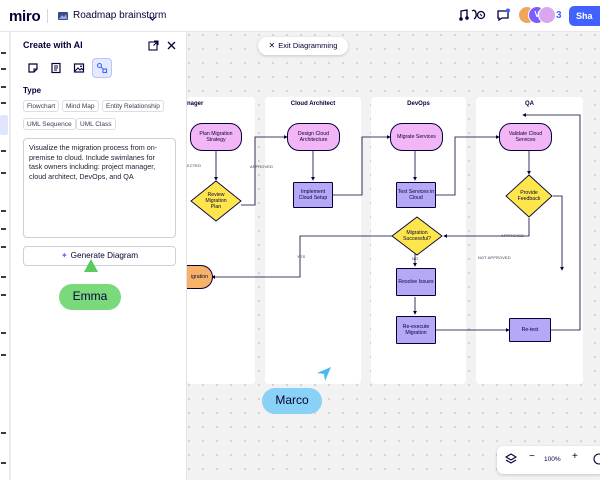 The height and width of the screenshot is (480, 600). Describe the element at coordinates (416, 137) in the screenshot. I see `node-migrate-services: Migrate Services` at that location.